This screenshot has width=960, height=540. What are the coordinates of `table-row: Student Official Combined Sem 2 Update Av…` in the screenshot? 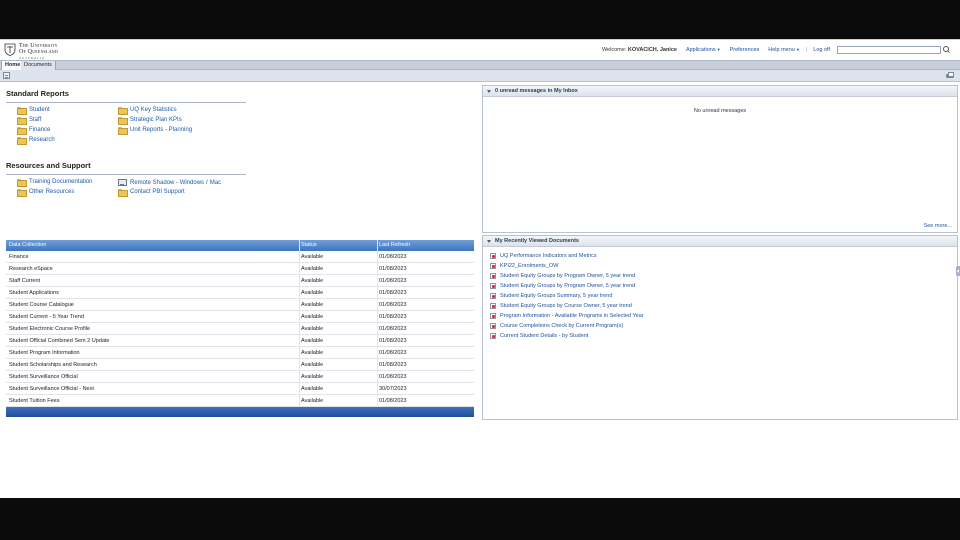 It's located at (240, 341).